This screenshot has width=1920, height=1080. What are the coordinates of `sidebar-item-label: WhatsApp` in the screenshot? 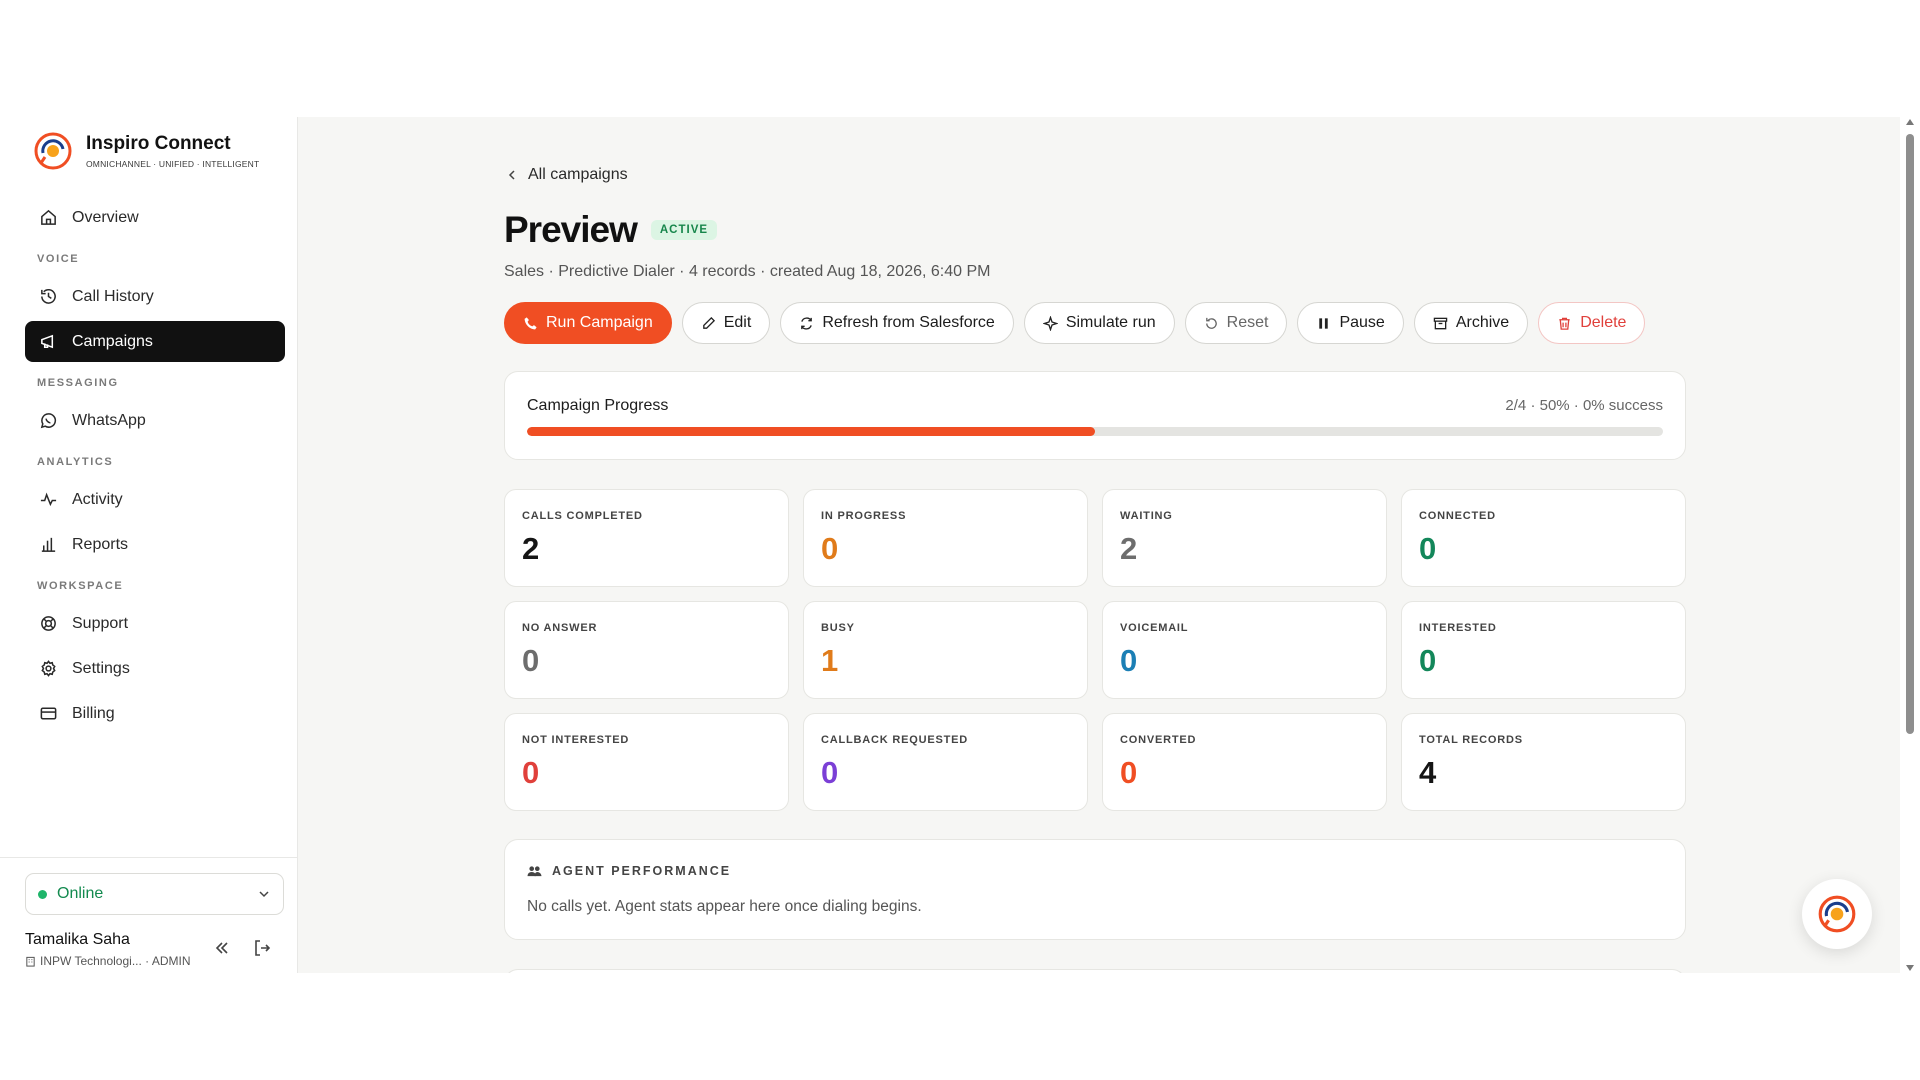 It's located at (109, 420).